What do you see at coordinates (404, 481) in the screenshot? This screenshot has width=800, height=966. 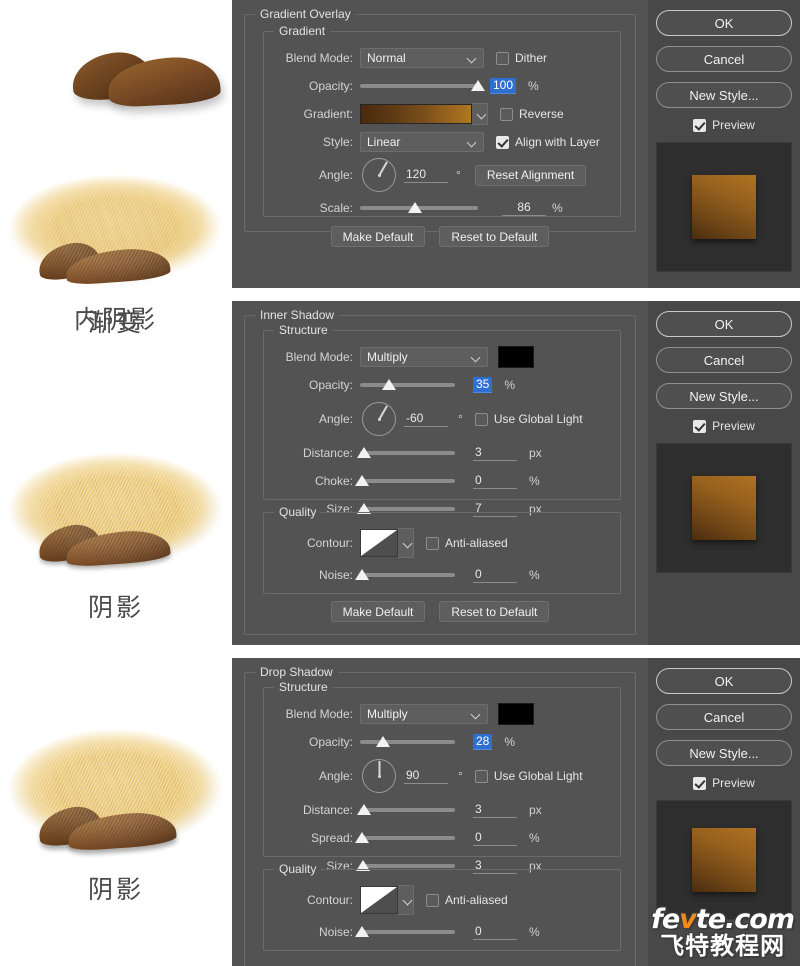 I see `choke-slider` at bounding box center [404, 481].